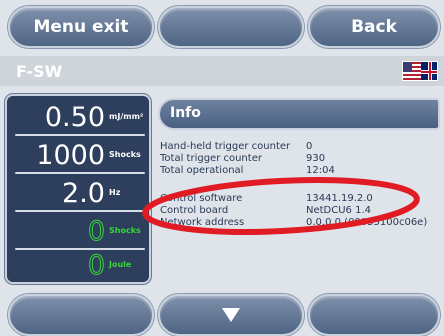 The image size is (444, 336). Describe the element at coordinates (80, 266) in the screenshot. I see `joule-row: 0 Joule` at that location.